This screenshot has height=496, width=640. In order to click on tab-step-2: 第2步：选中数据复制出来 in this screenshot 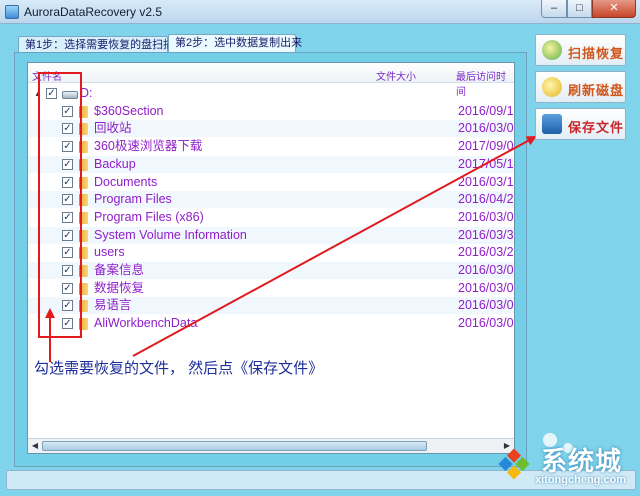, I will do `click(235, 44)`.